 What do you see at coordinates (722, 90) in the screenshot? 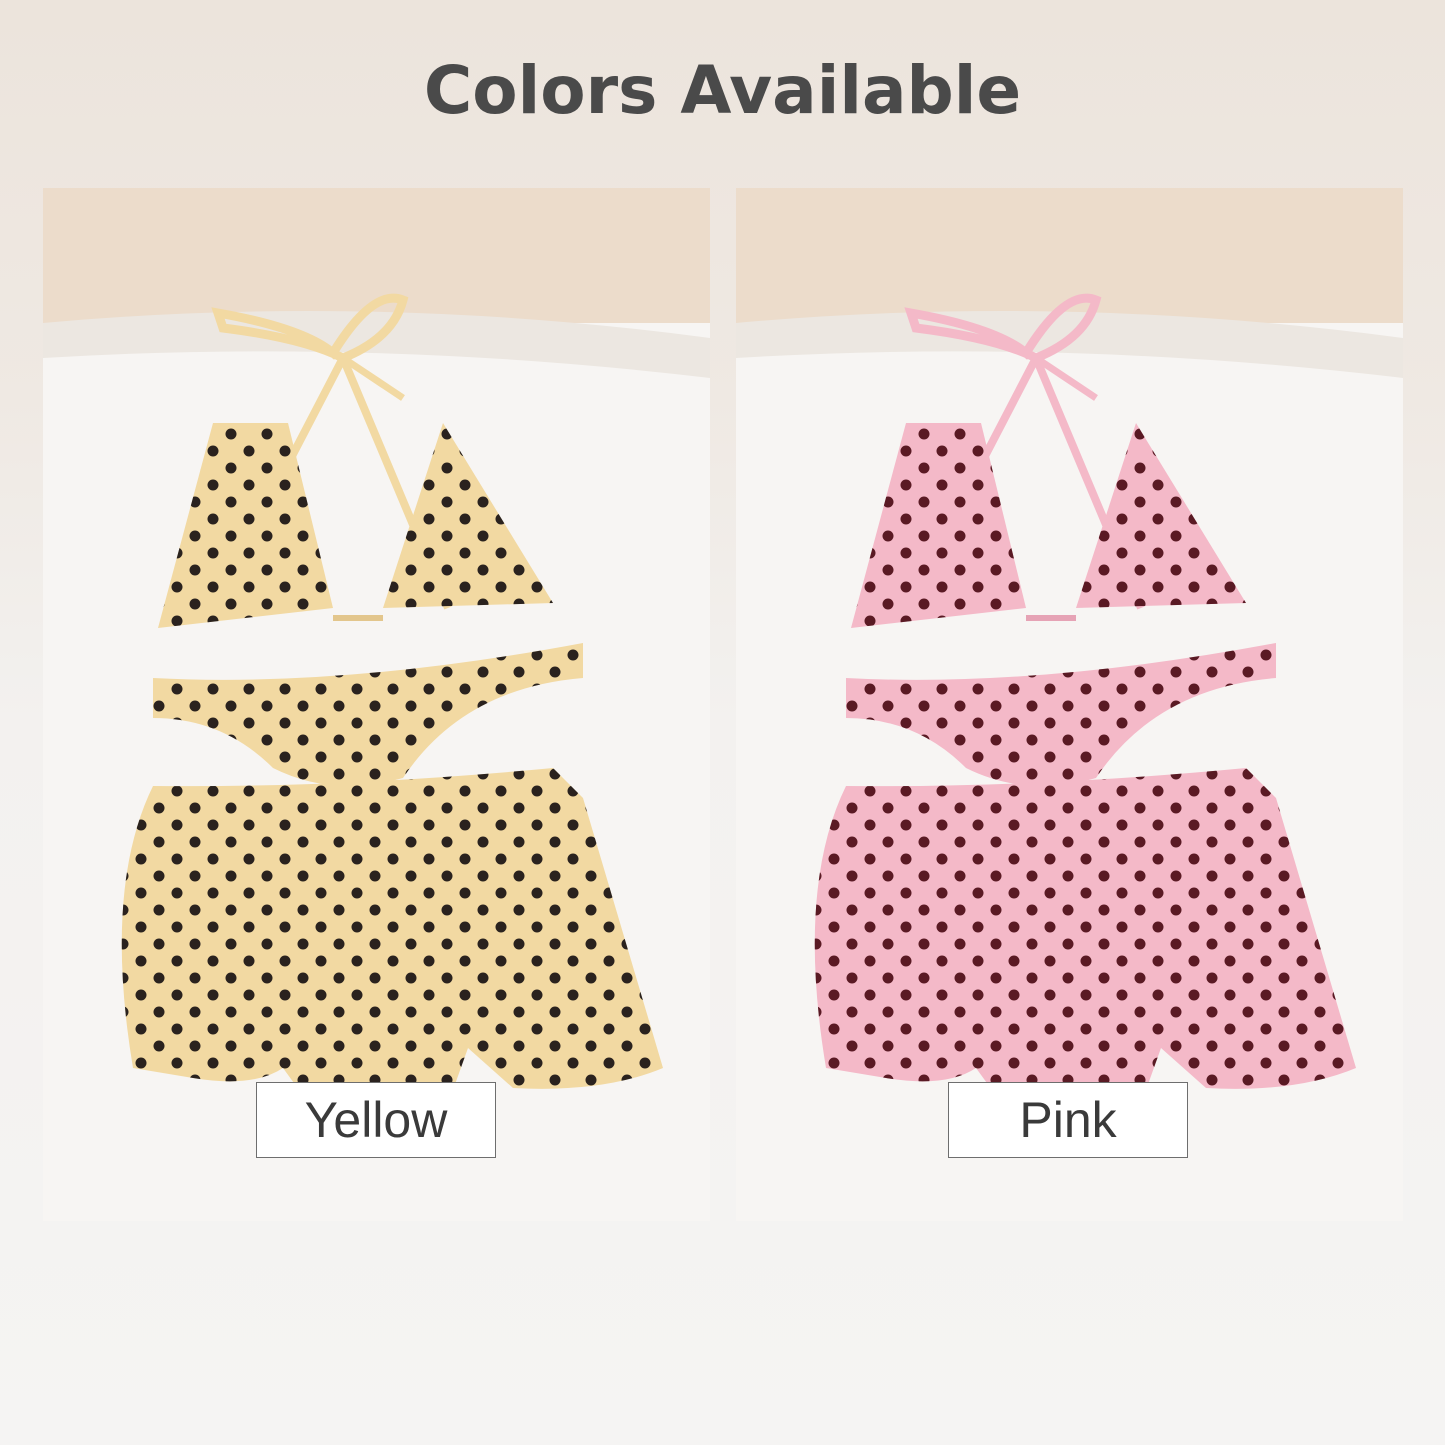
I see `page-title: Colors Available` at bounding box center [722, 90].